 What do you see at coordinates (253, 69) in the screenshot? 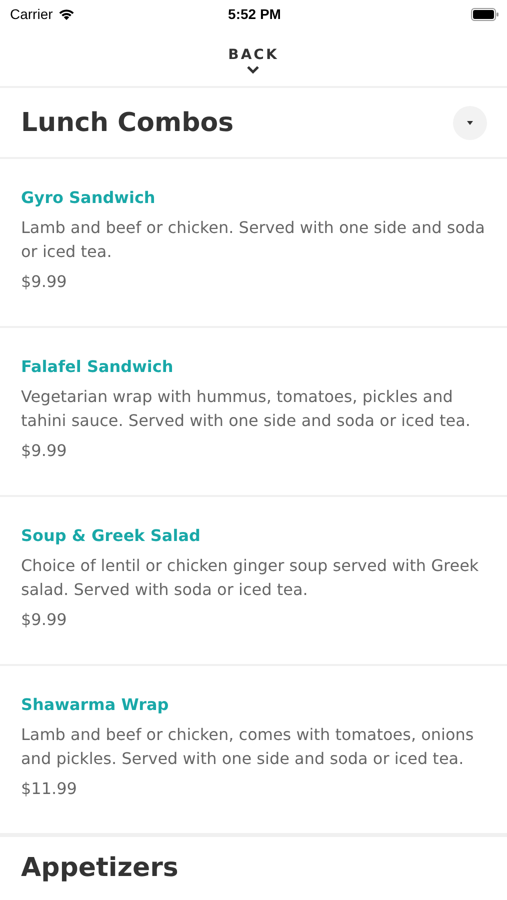
I see `chevron-down-icon` at bounding box center [253, 69].